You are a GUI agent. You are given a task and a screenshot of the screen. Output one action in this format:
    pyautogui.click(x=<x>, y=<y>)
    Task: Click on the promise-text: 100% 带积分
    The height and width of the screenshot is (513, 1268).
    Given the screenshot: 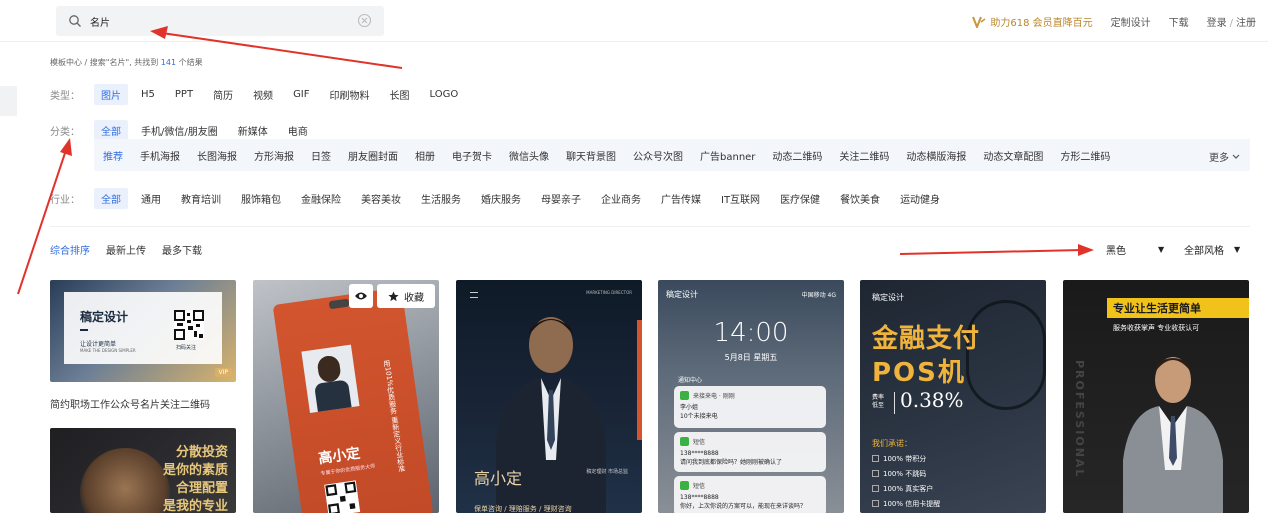 What is the action you would take?
    pyautogui.click(x=905, y=459)
    